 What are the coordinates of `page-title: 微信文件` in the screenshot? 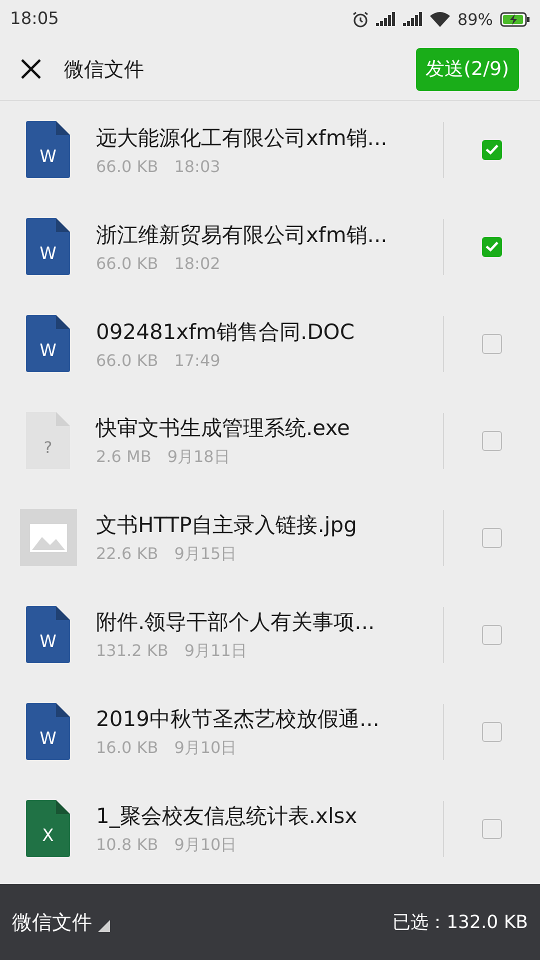 It's located at (104, 69).